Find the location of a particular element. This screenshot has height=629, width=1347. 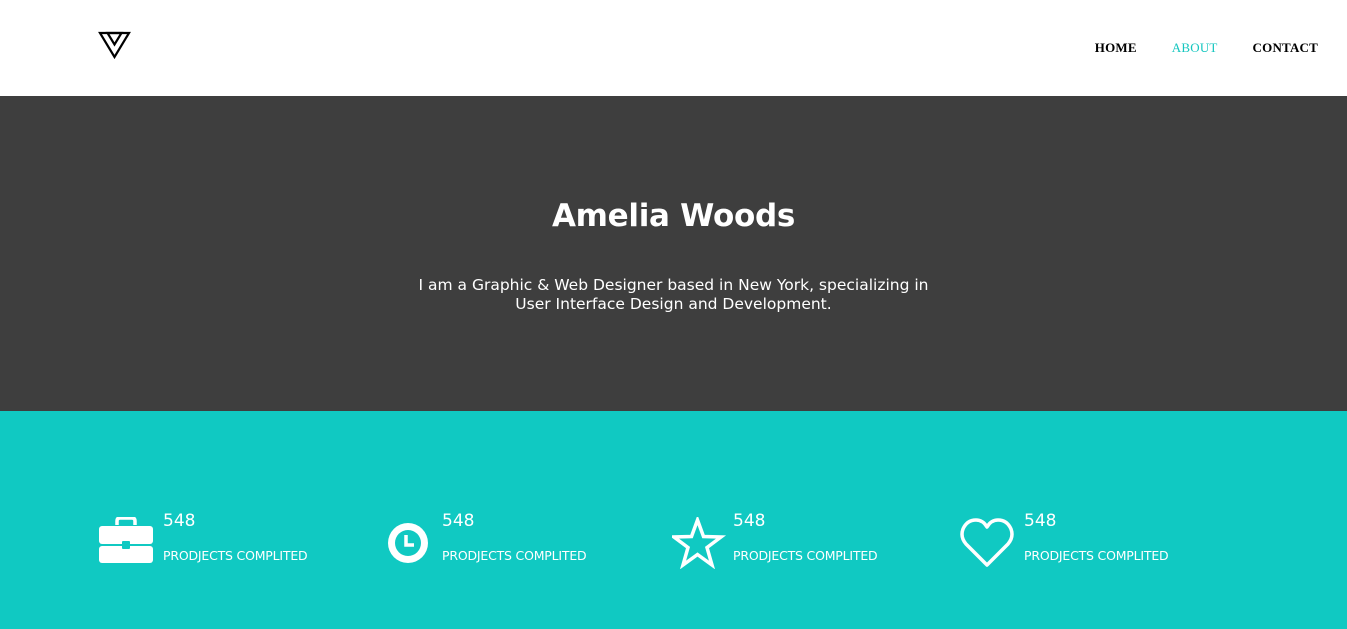

star-icon is located at coordinates (698, 542).